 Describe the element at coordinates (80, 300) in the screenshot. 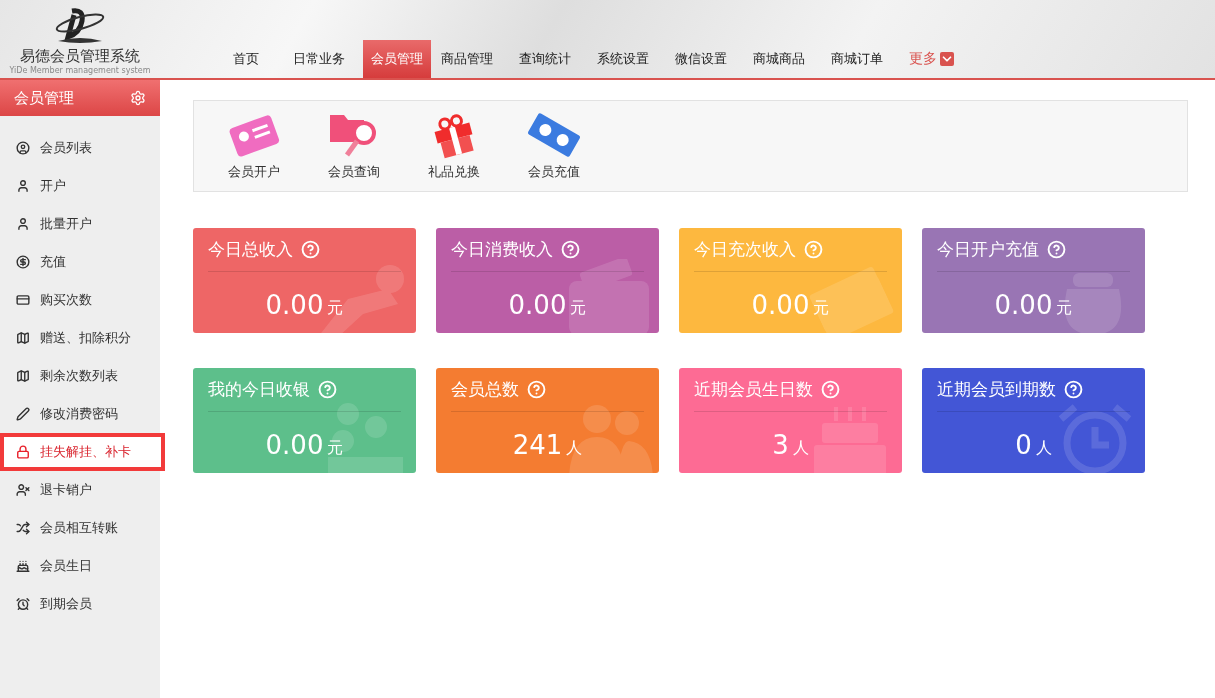

I see `sidebar-item: 购买次数` at that location.